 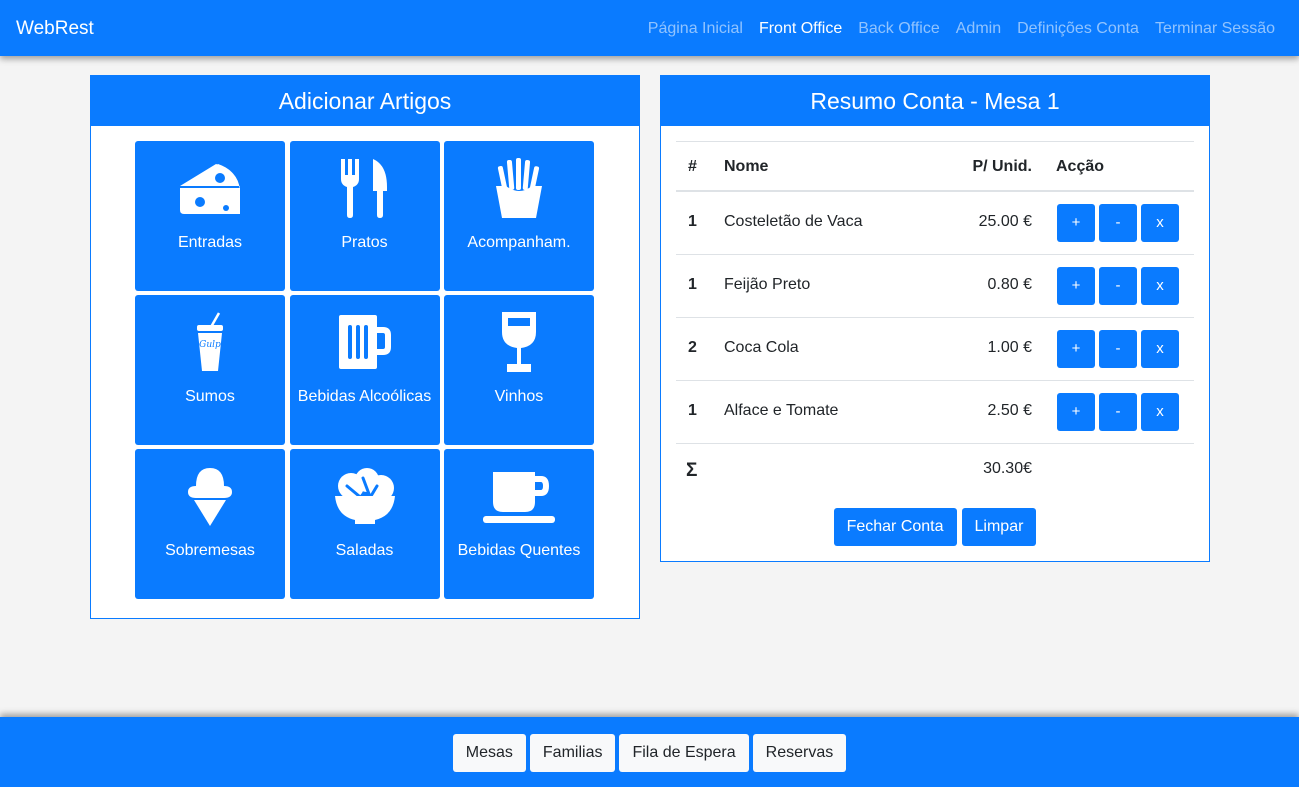 I want to click on utensils-icon, so click(x=365, y=188).